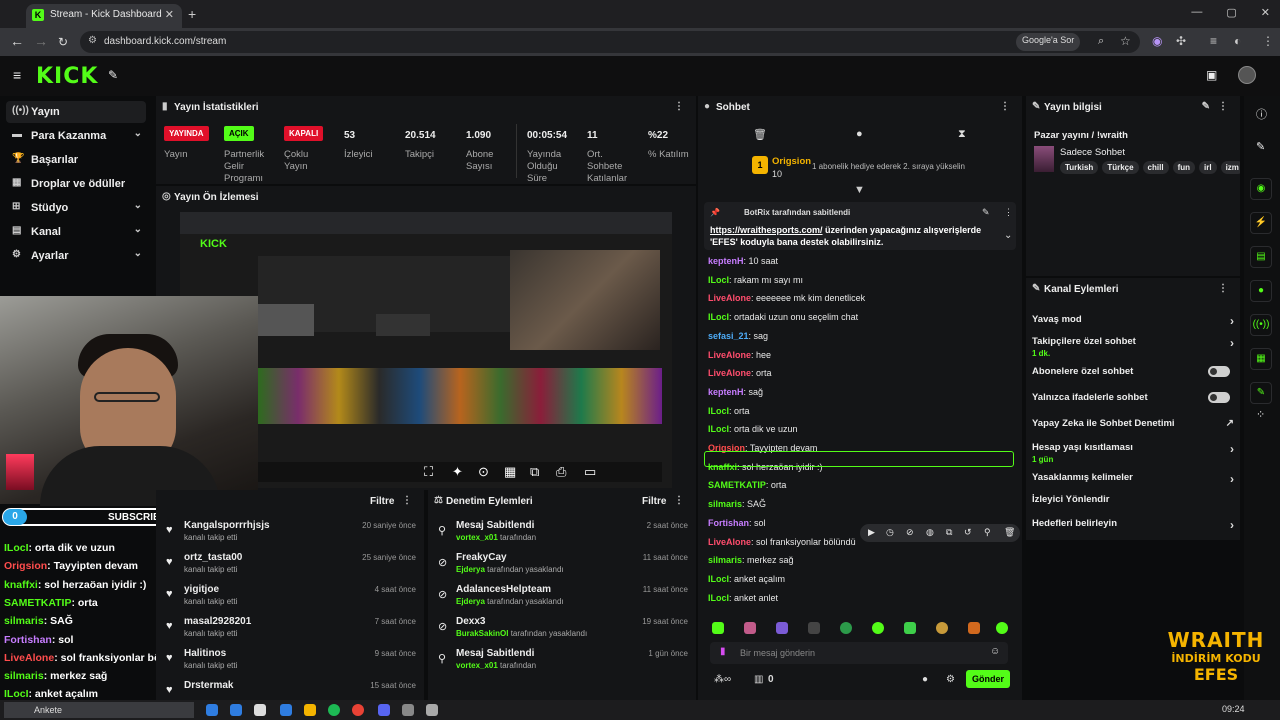 This screenshot has height=720, width=1280. What do you see at coordinates (1261, 189) in the screenshot?
I see `rail-button-camera: ◉` at bounding box center [1261, 189].